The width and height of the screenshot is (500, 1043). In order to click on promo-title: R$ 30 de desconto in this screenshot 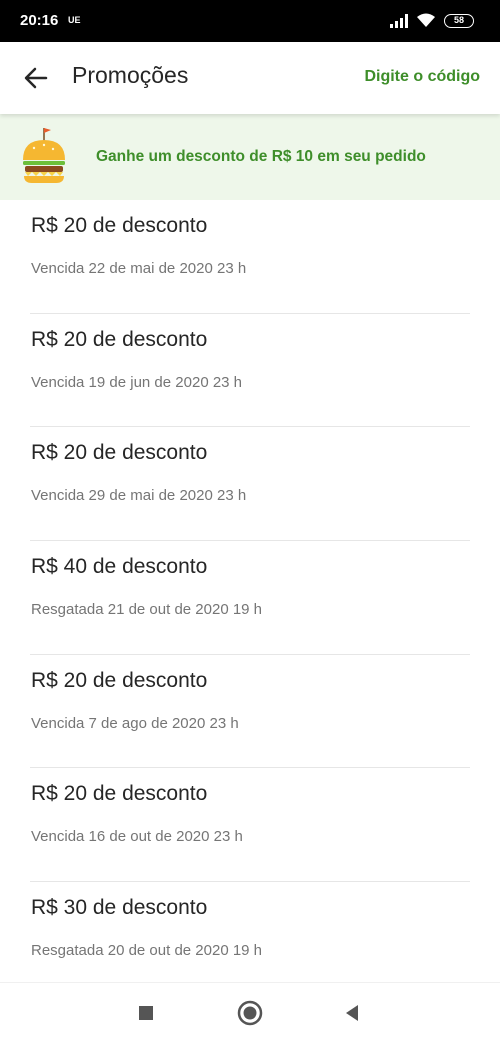, I will do `click(119, 908)`.